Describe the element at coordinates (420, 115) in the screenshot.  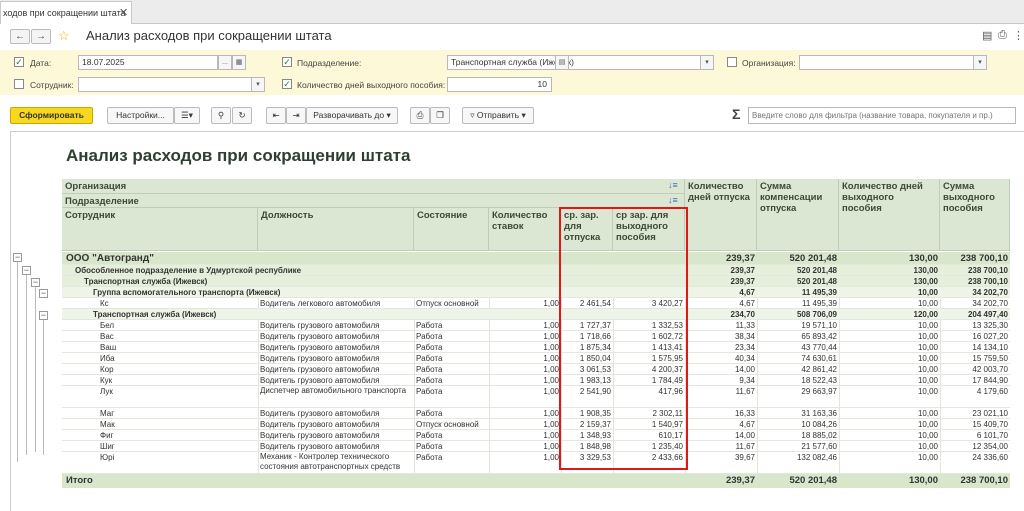
I see `print-button-icon: ⎙` at that location.